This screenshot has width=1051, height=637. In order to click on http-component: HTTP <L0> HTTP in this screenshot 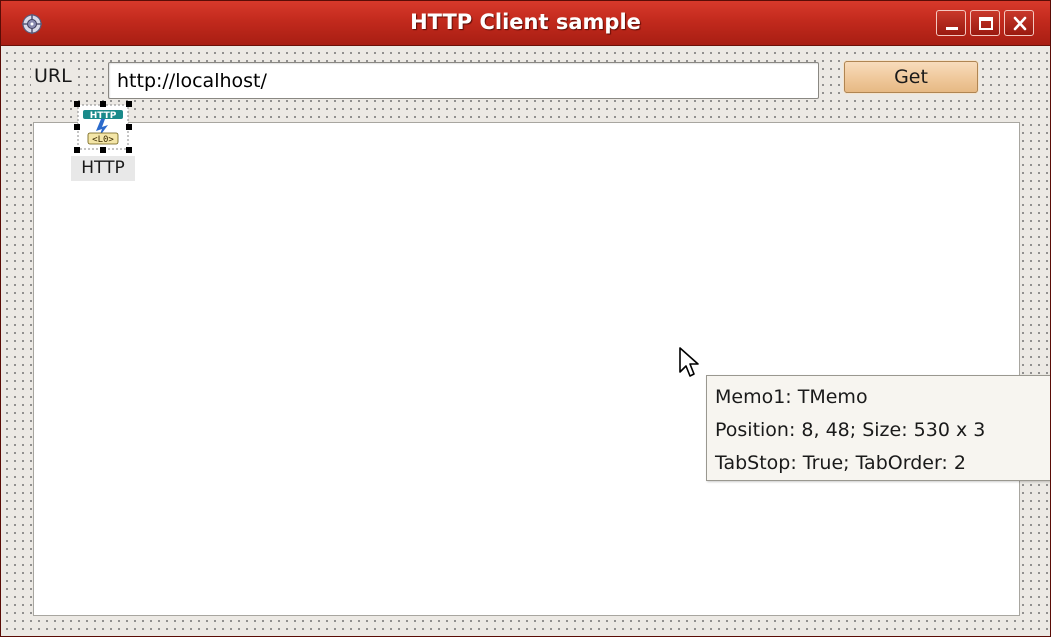, I will do `click(103, 141)`.